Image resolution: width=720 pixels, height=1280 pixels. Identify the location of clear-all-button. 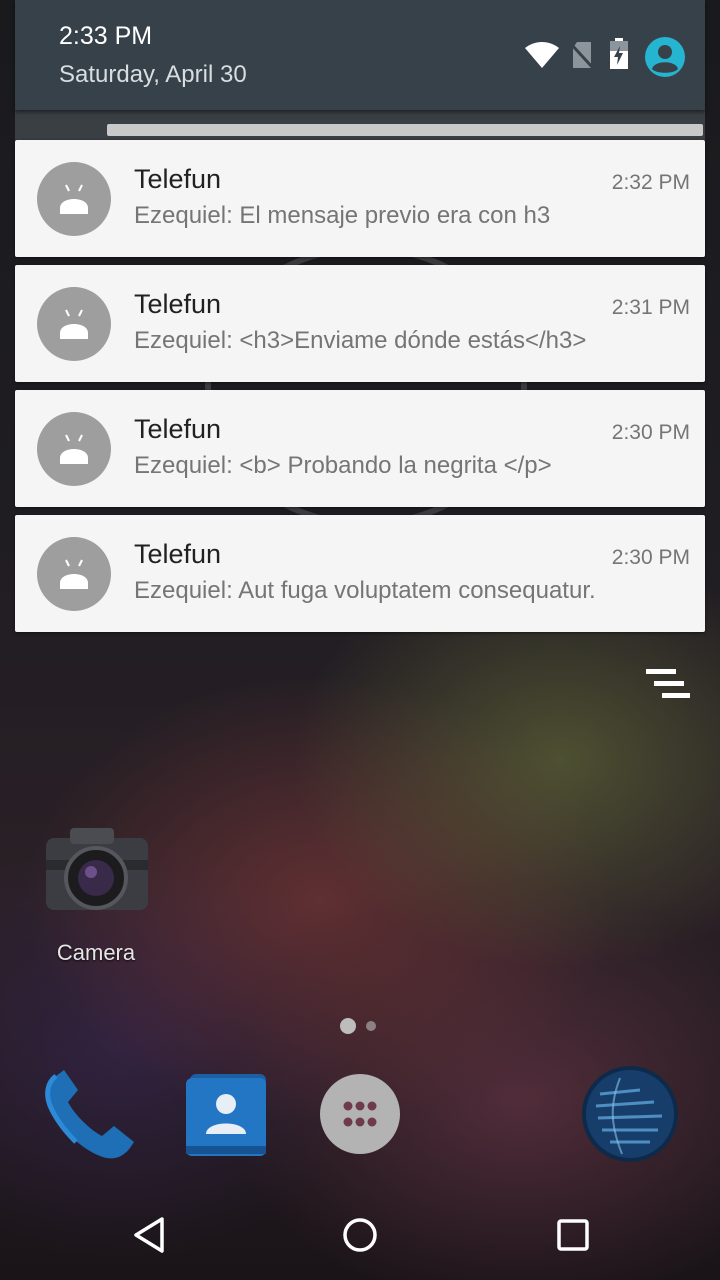
(668, 685).